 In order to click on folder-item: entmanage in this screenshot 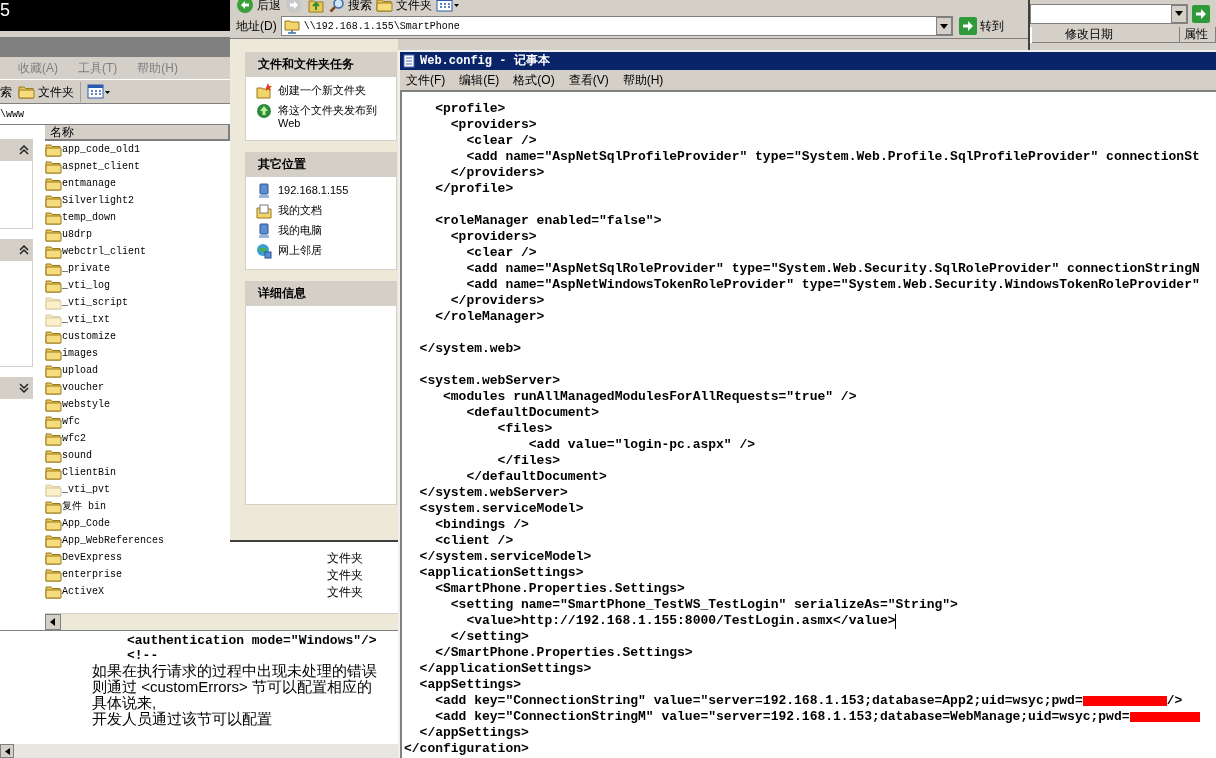, I will do `click(80, 183)`.